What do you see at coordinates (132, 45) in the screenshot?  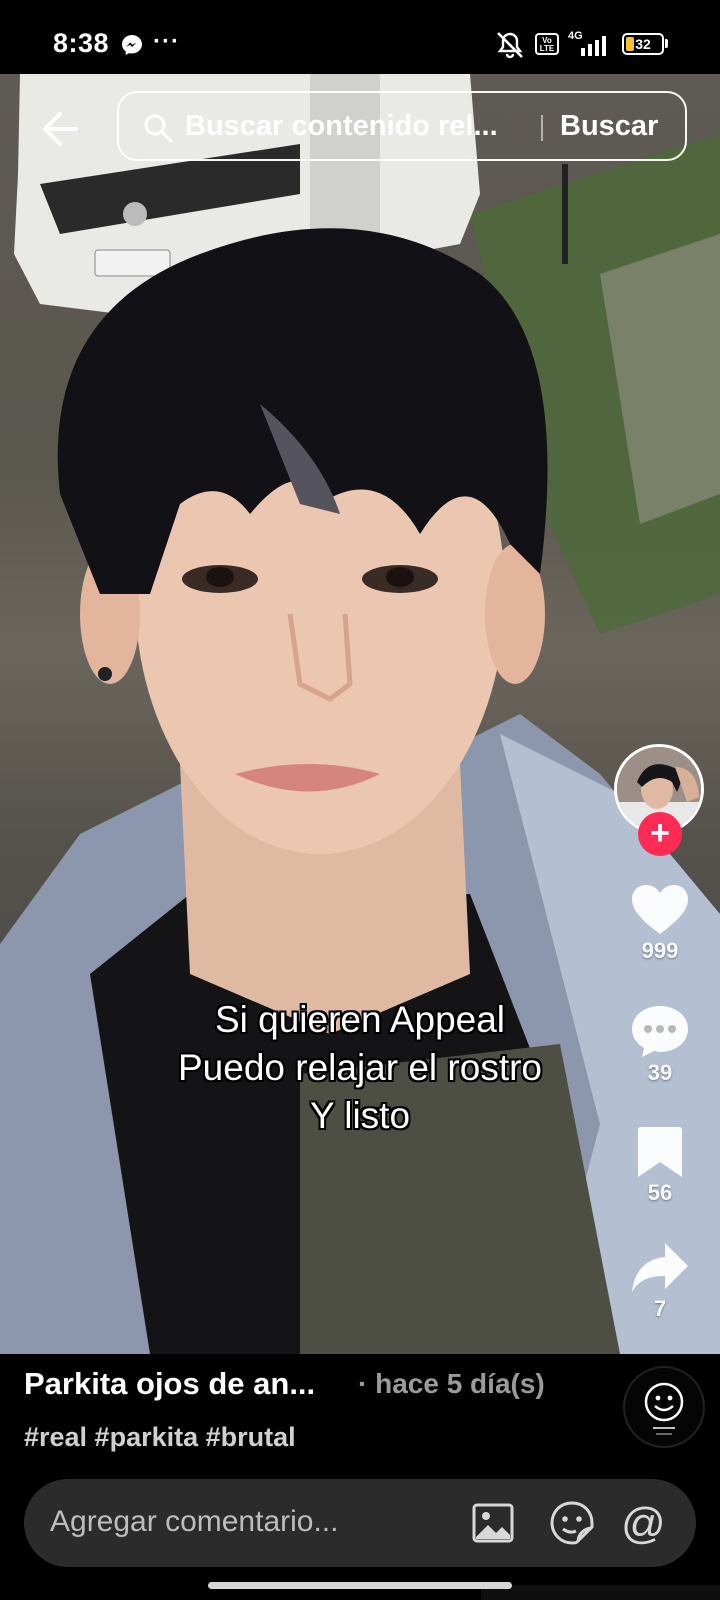 I see `messenger-icon` at bounding box center [132, 45].